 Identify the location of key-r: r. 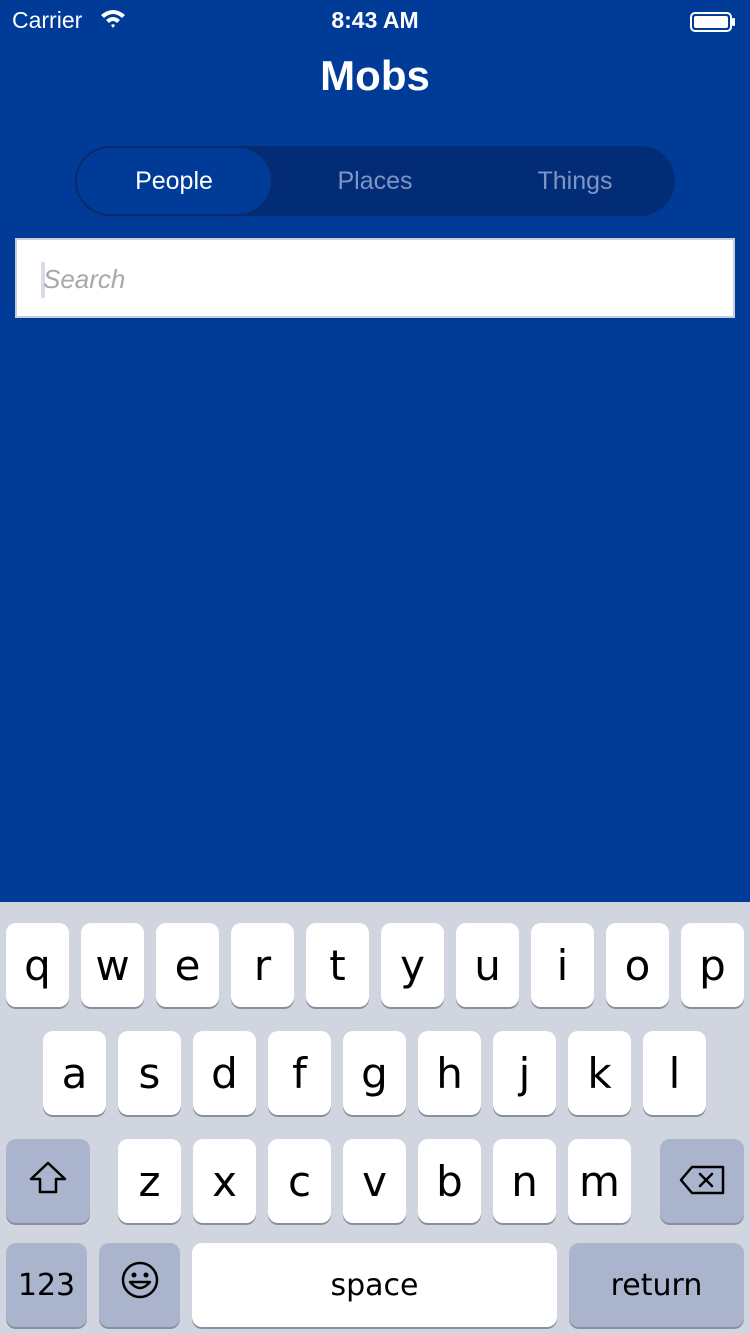
(262, 965).